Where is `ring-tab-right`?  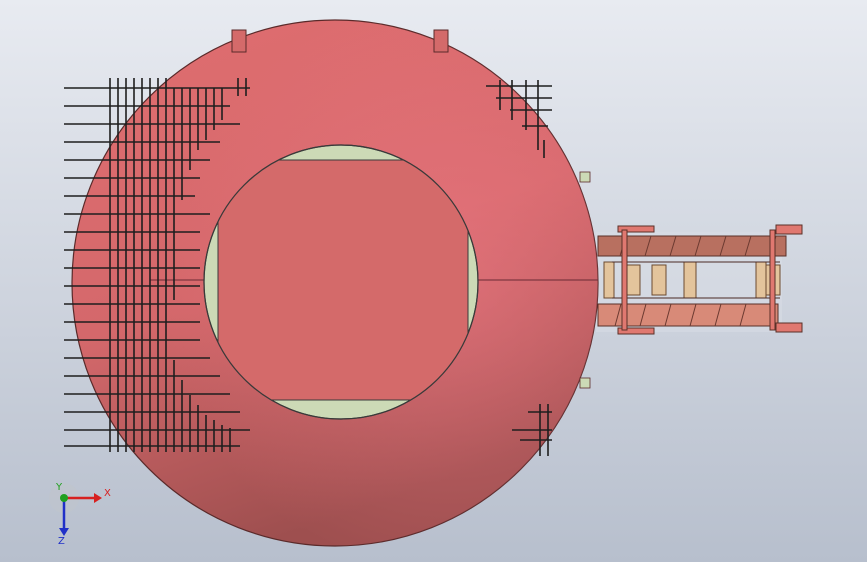
ring-tab-right is located at coordinates (441, 41).